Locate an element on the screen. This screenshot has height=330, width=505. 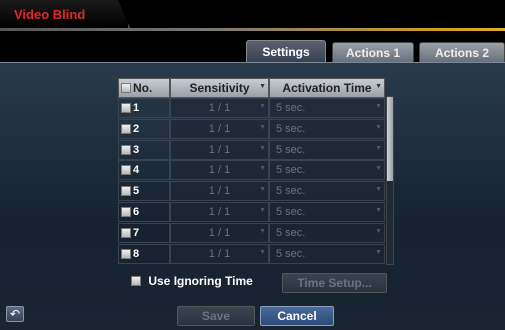
back-arrow-icon: ↶ is located at coordinates (15, 314).